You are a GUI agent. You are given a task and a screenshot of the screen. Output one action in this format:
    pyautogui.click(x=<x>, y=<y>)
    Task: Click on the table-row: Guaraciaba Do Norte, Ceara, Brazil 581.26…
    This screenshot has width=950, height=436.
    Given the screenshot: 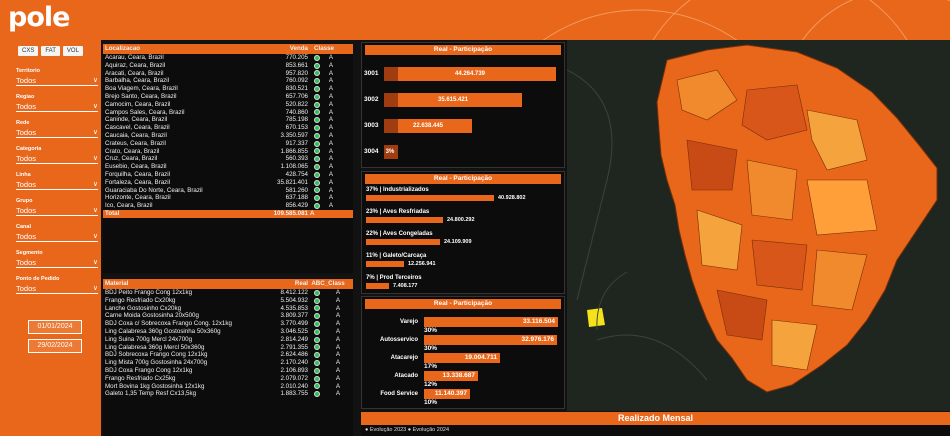 What is the action you would take?
    pyautogui.click(x=228, y=191)
    